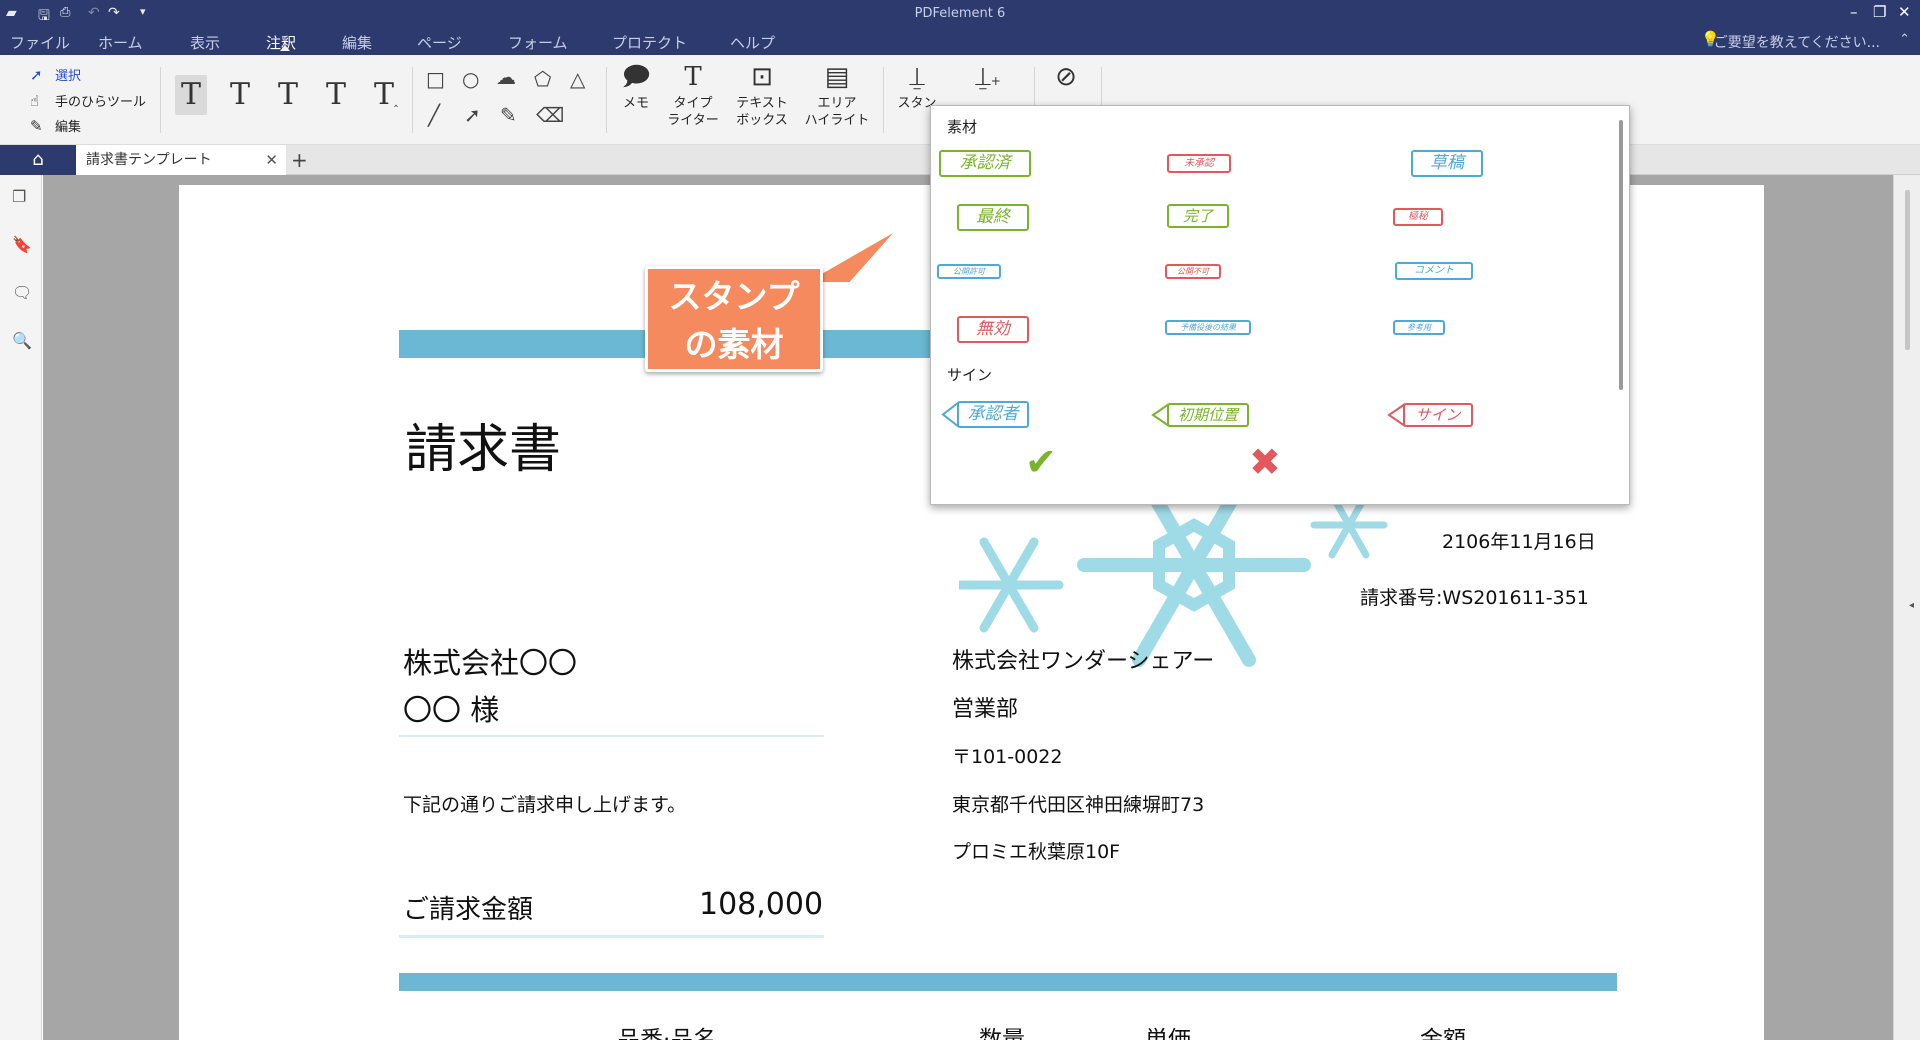 The width and height of the screenshot is (1920, 1040). I want to click on hand-tool-label: 手のひらツール, so click(101, 102).